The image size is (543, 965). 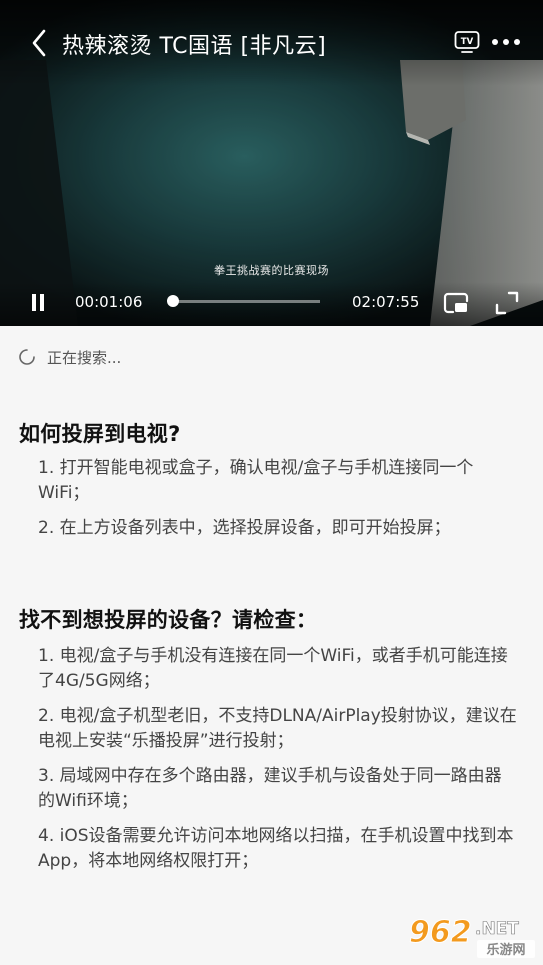 What do you see at coordinates (497, 929) in the screenshot?
I see `watermark-suffix: .NET` at bounding box center [497, 929].